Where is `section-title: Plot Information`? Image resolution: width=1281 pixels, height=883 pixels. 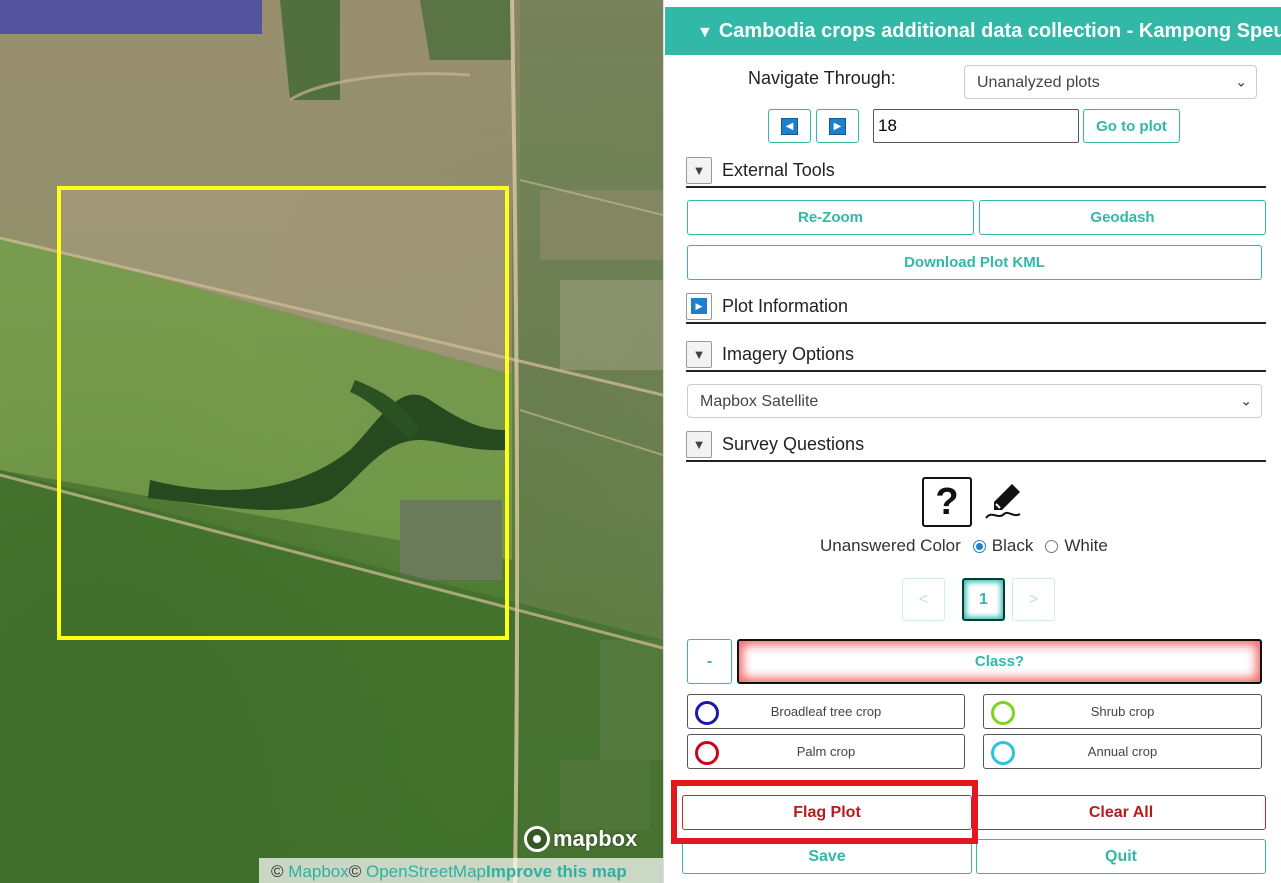
section-title: Plot Information is located at coordinates (785, 305).